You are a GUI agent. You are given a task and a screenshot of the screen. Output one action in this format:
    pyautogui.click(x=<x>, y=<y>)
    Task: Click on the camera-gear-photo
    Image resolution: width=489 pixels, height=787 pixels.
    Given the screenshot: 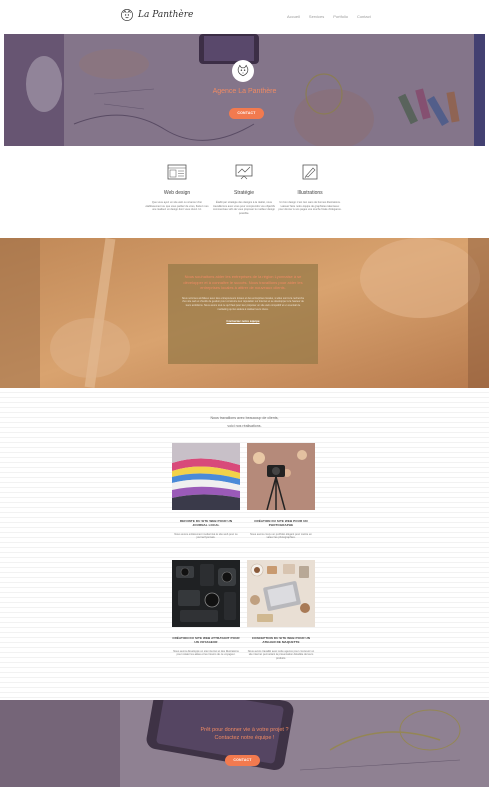 What is the action you would take?
    pyautogui.click(x=206, y=593)
    